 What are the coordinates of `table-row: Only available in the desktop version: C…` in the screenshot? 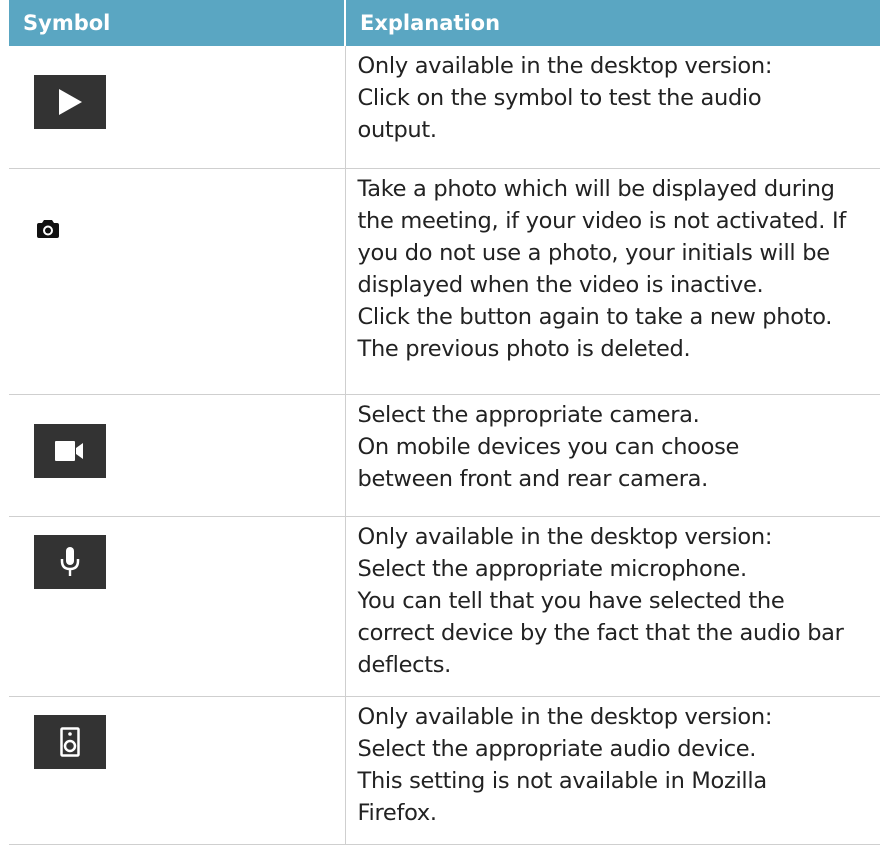 It's located at (444, 107).